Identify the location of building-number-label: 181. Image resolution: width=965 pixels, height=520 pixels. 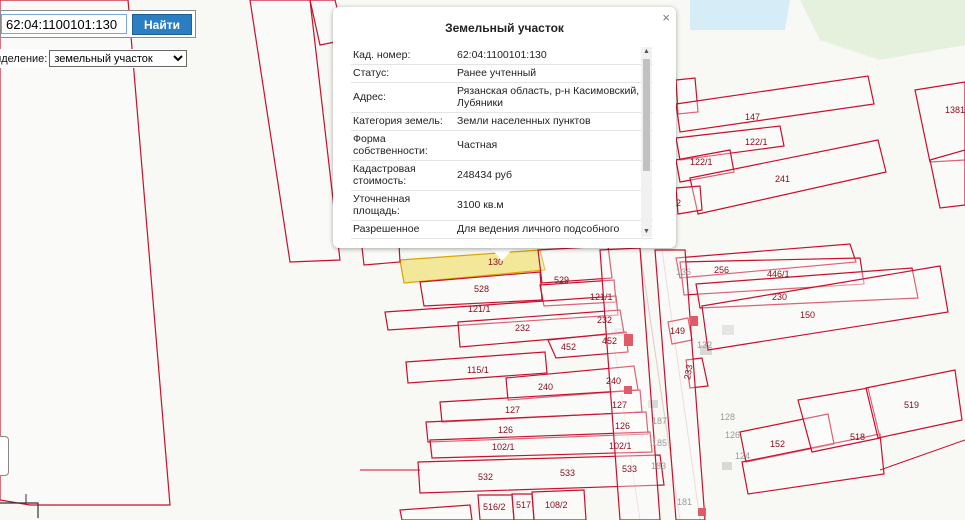
(684, 502).